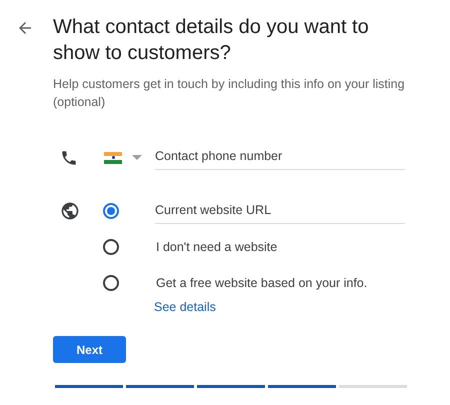 Image resolution: width=450 pixels, height=405 pixels. Describe the element at coordinates (211, 40) in the screenshot. I see `page-title: What contact details do you want to show to customers?` at that location.